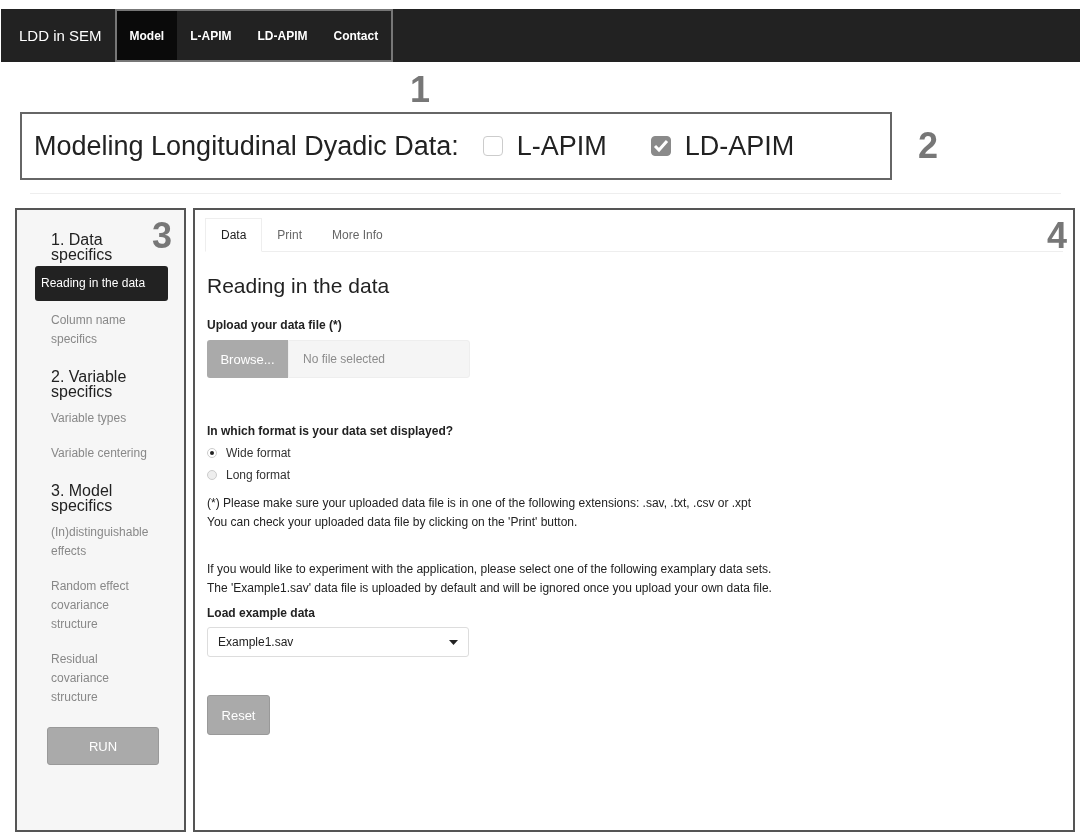 This screenshot has height=839, width=1081. I want to click on nav-tab: Model, so click(147, 35).